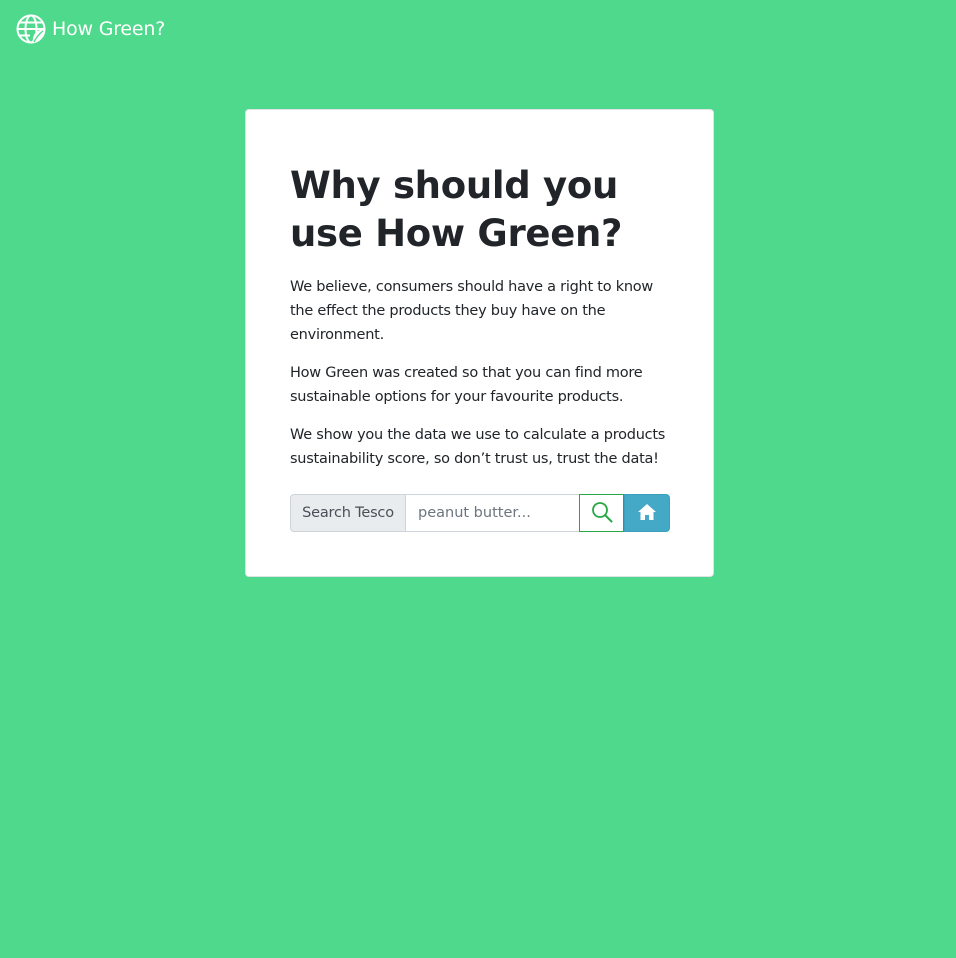 The height and width of the screenshot is (958, 956). Describe the element at coordinates (456, 209) in the screenshot. I see `card-title: Why should you use How Green?` at that location.